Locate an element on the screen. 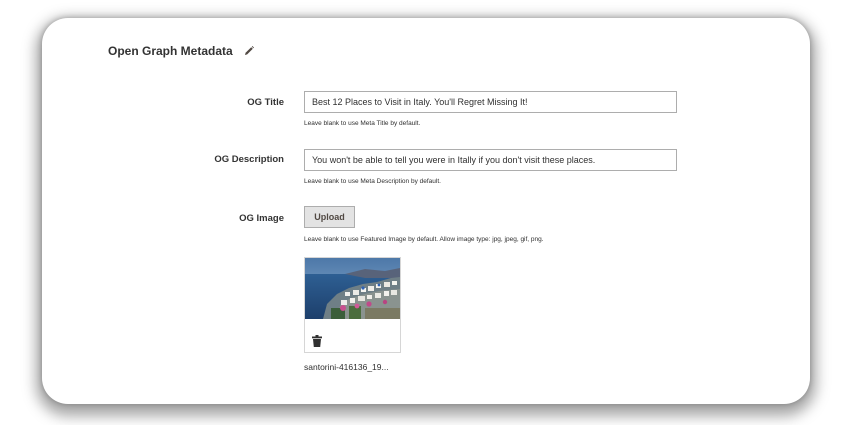 This screenshot has height=425, width=853. trash-icon is located at coordinates (317, 340).